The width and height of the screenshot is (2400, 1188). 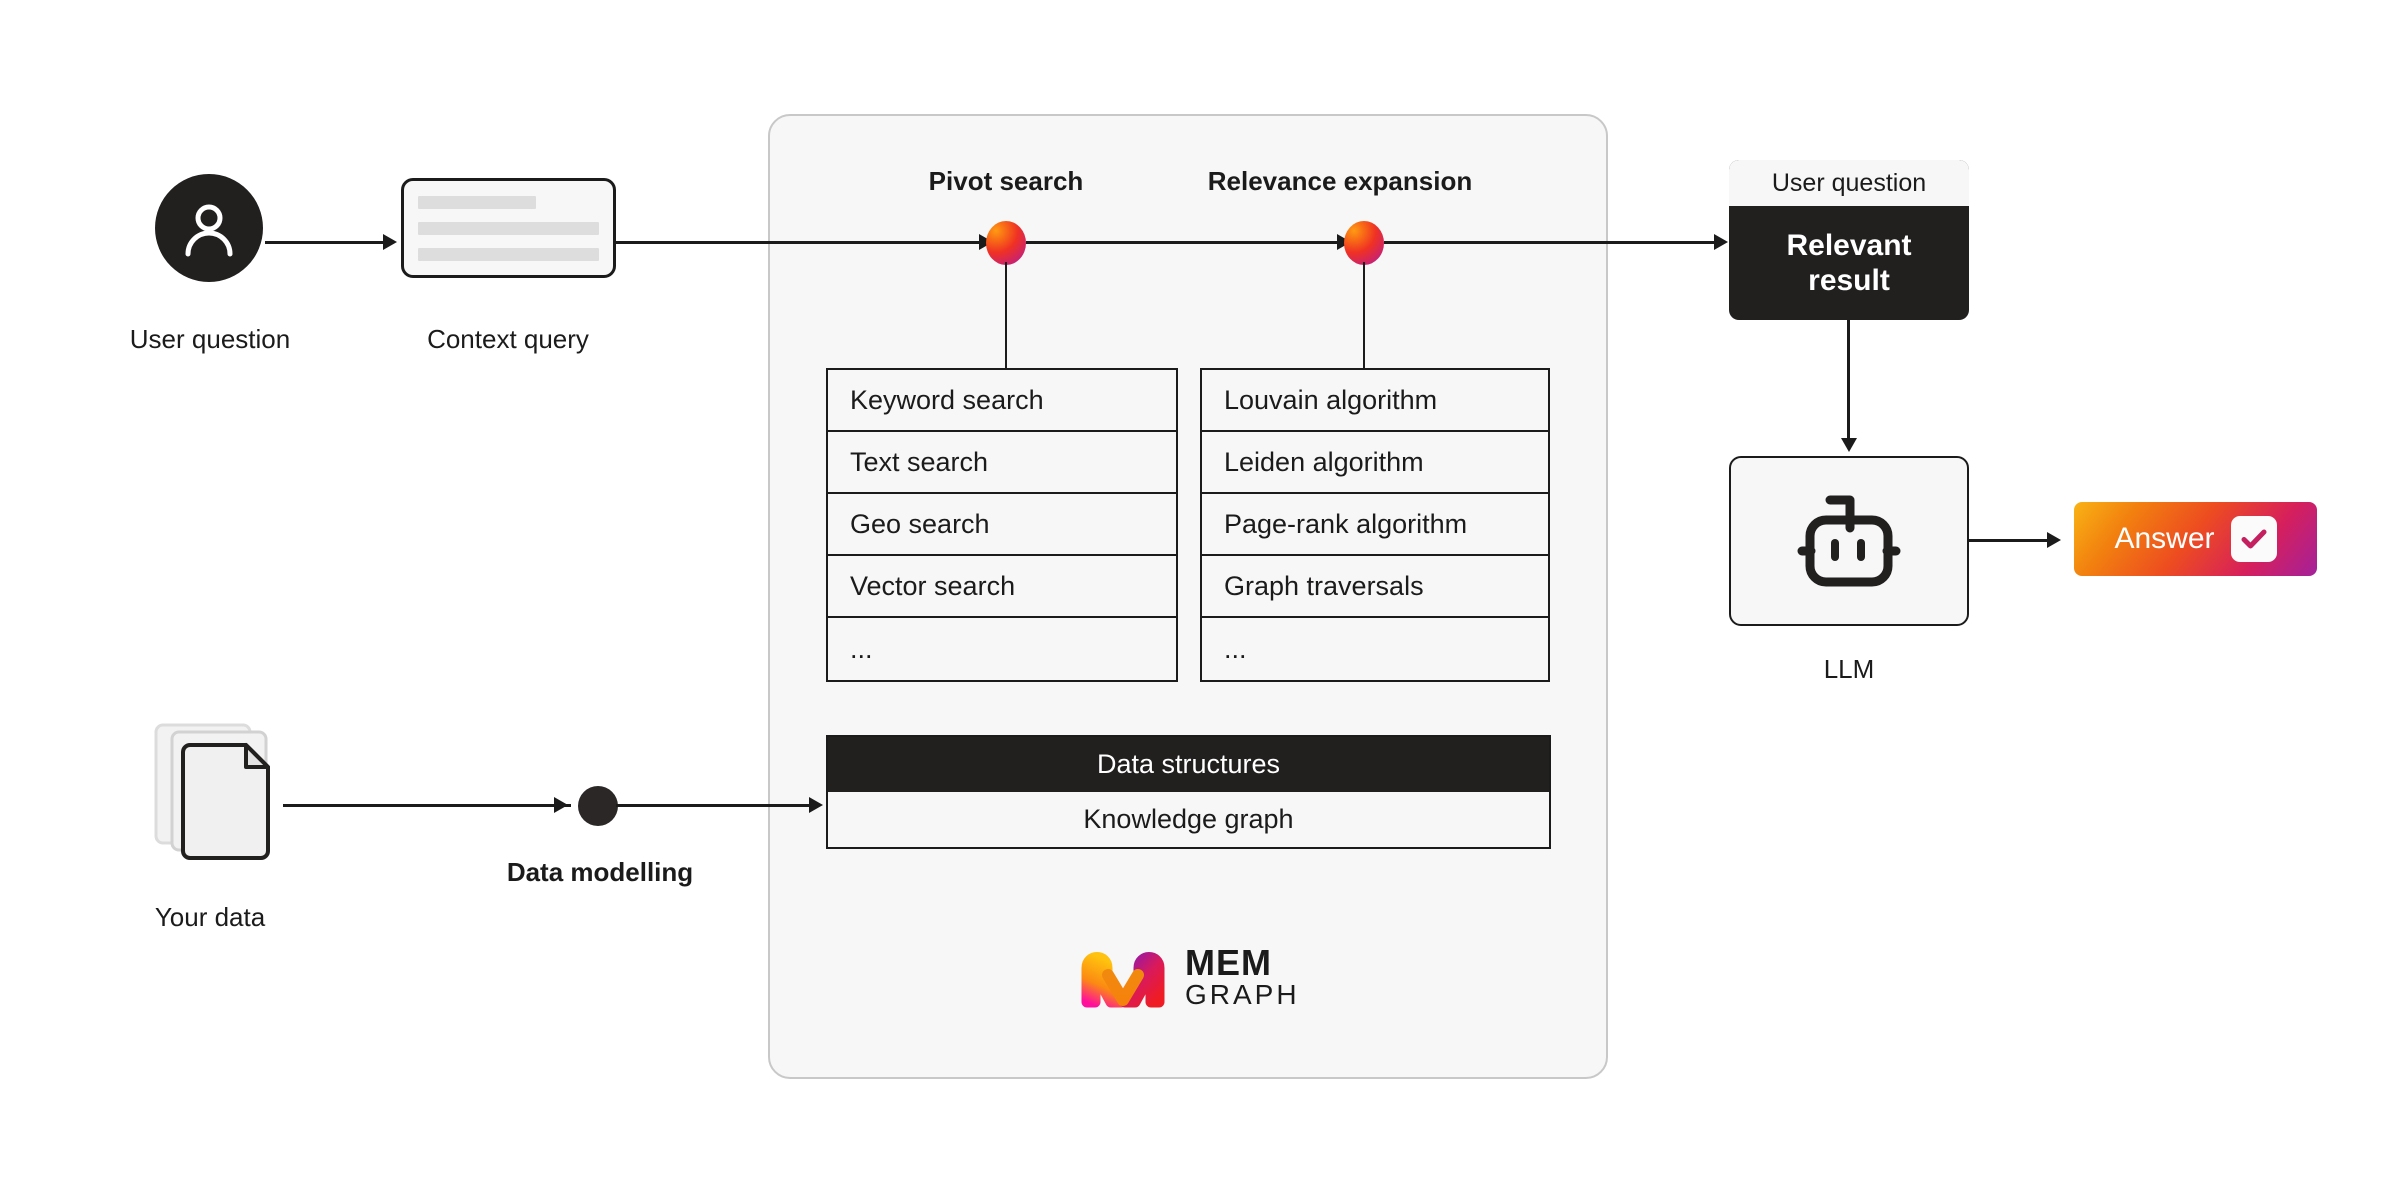 What do you see at coordinates (1721, 242) in the screenshot?
I see `arrowhead-relevance-to-result` at bounding box center [1721, 242].